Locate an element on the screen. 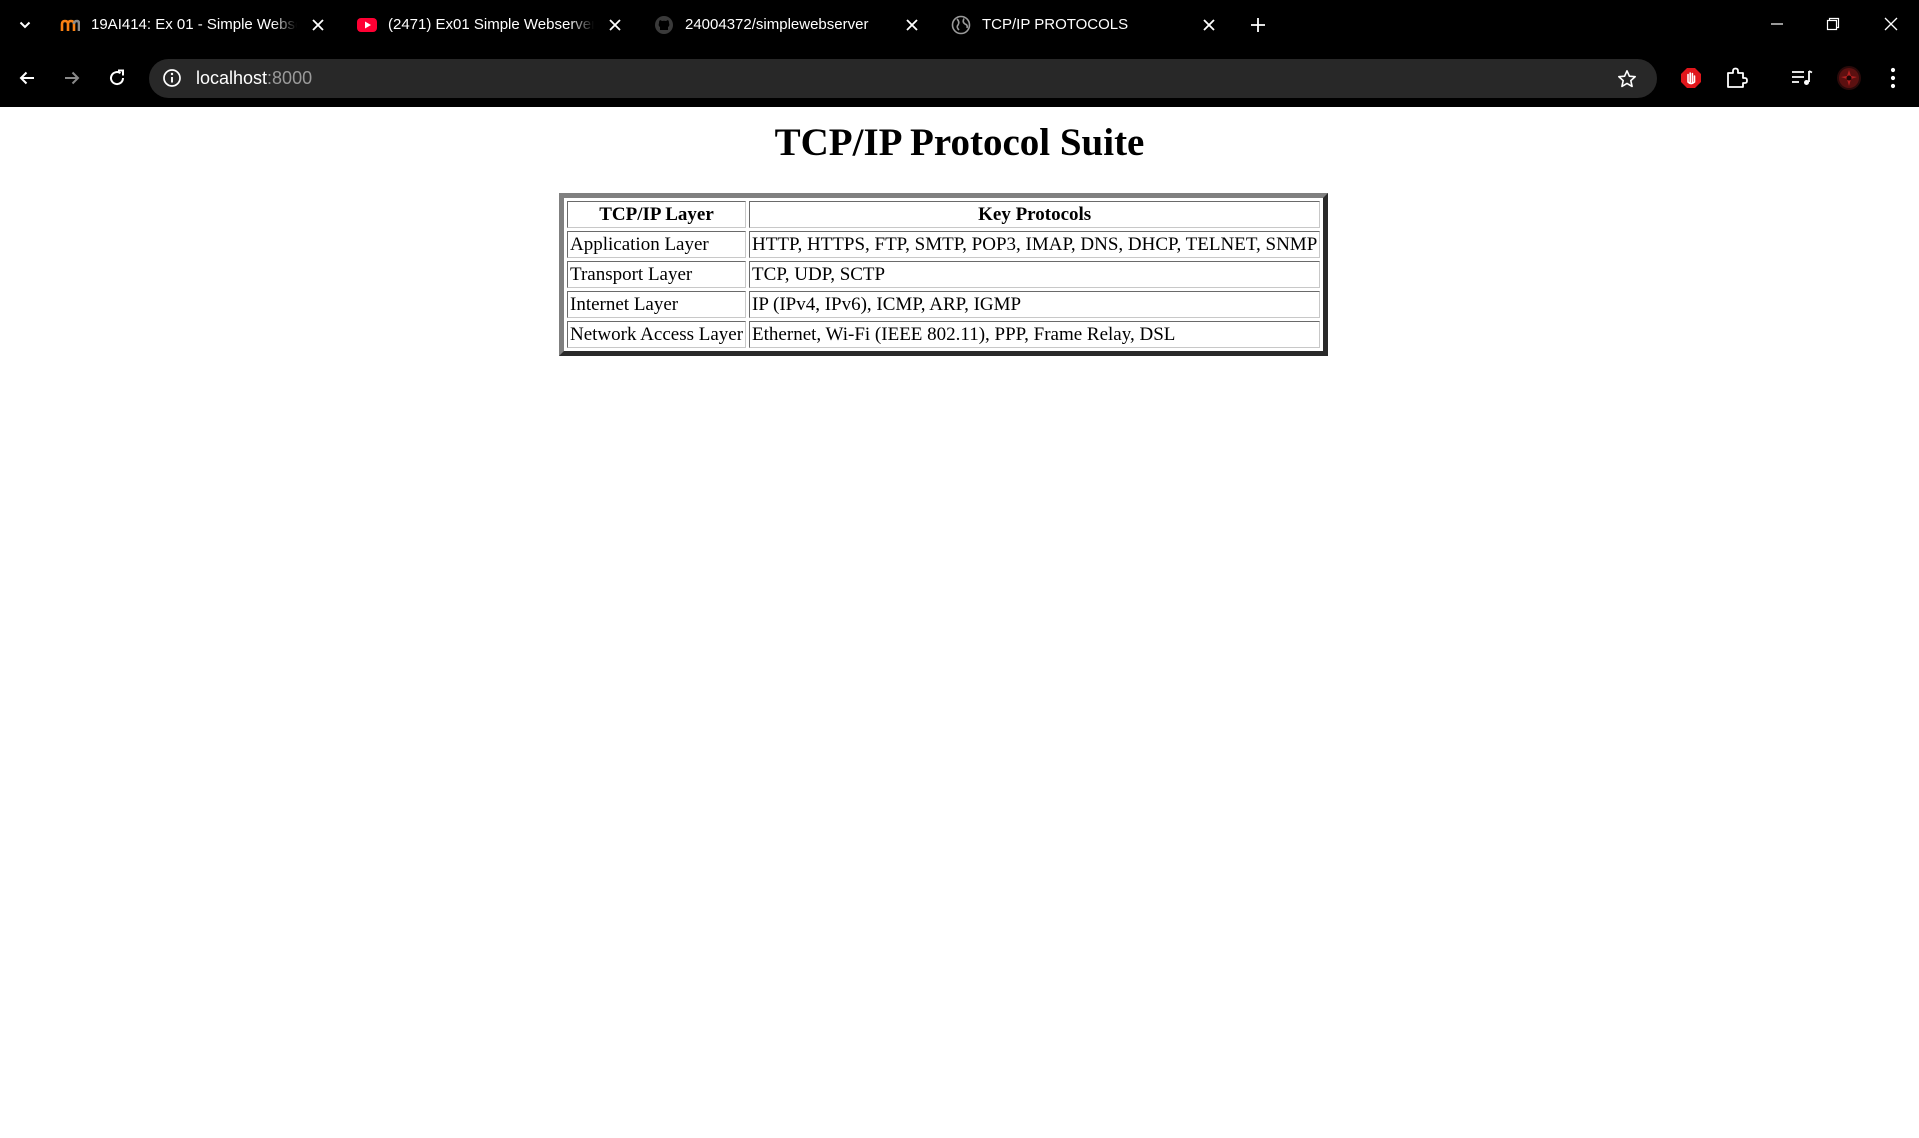 Image resolution: width=1919 pixels, height=1138 pixels. column-header-layer: TCP/IP Layer is located at coordinates (657, 214).